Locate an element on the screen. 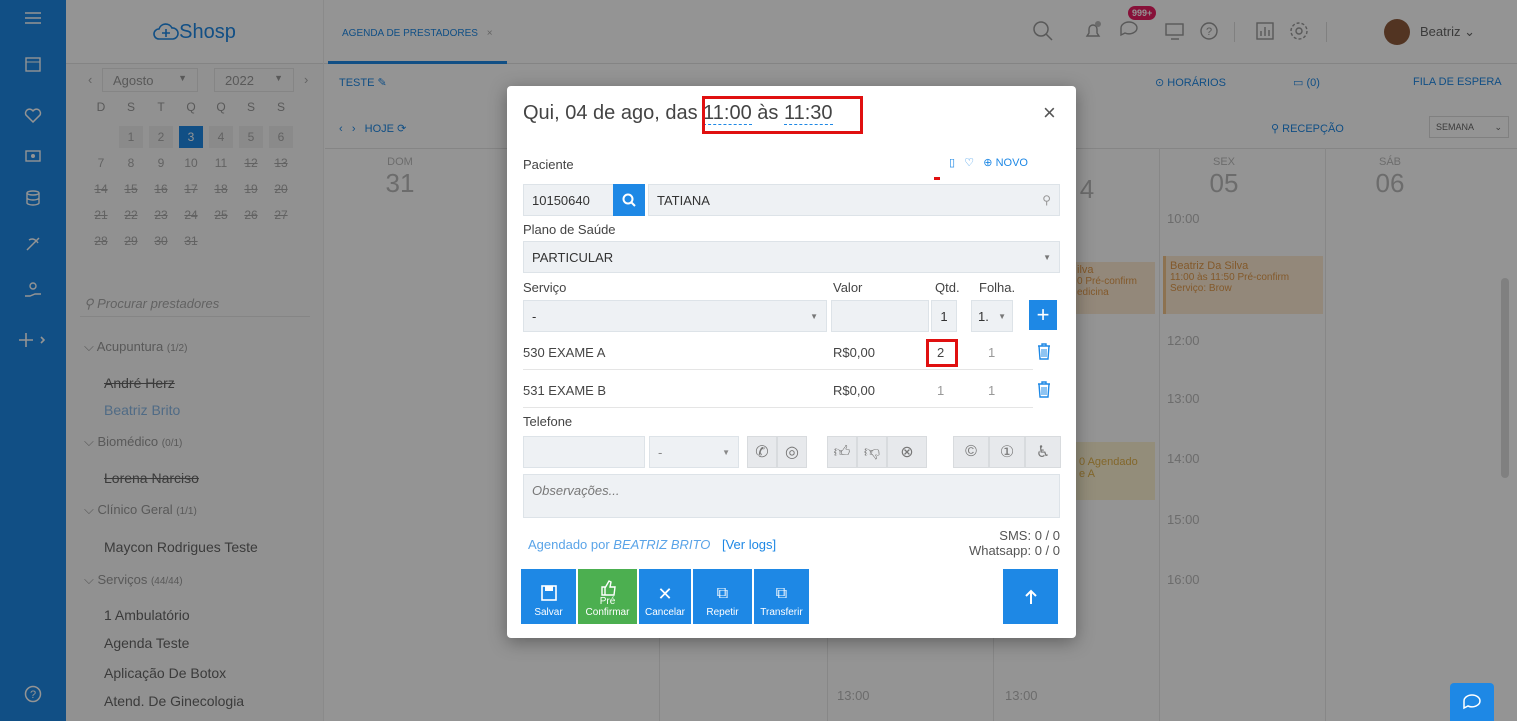 The image size is (1517, 721). heart-icon: ♡ is located at coordinates (969, 163).